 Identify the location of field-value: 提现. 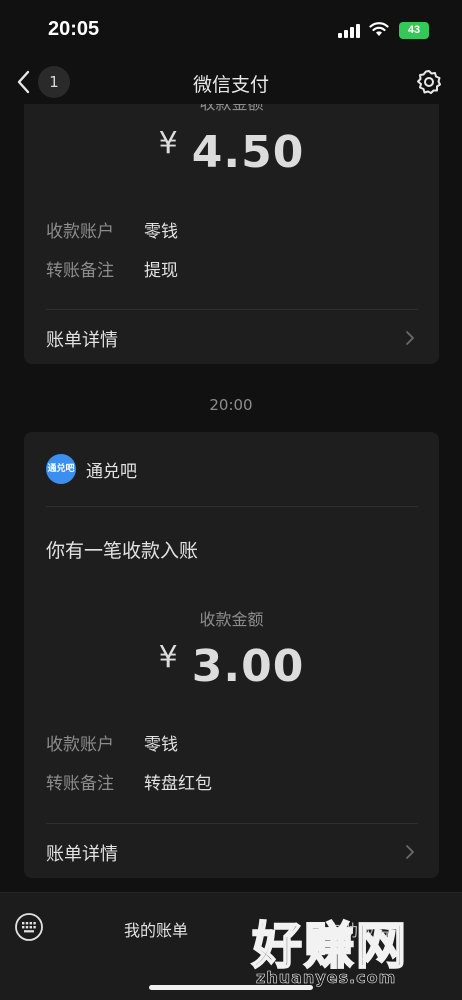
(161, 271).